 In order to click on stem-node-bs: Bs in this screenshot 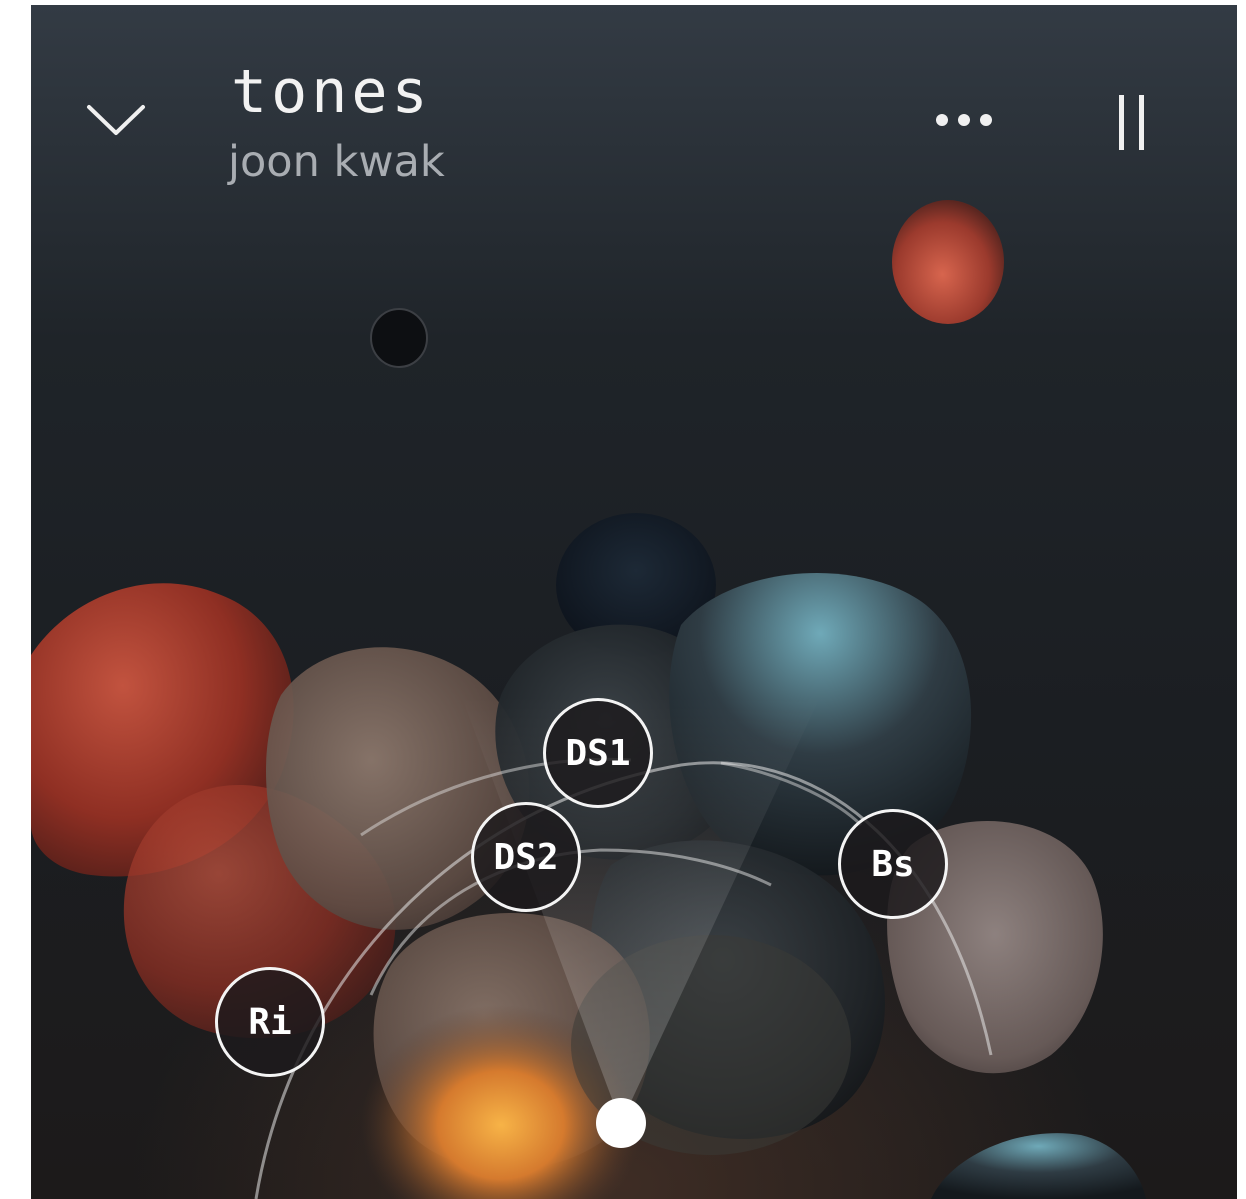, I will do `click(893, 864)`.